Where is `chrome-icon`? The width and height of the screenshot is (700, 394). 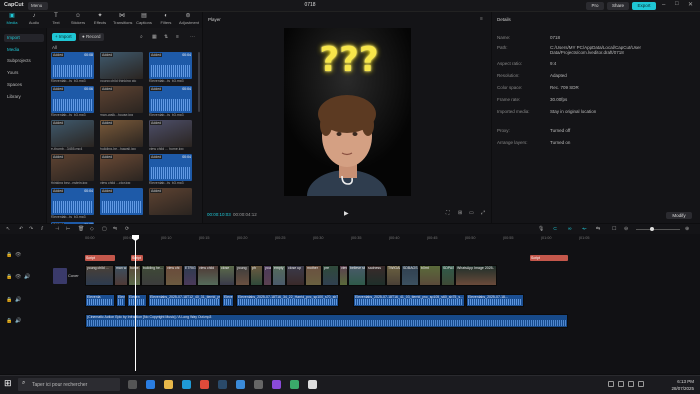
chrome-icon is located at coordinates (204, 384).